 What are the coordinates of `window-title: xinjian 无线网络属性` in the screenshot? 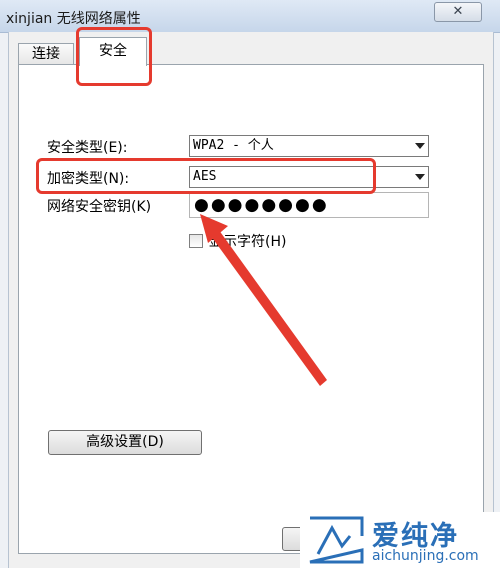 It's located at (73, 19).